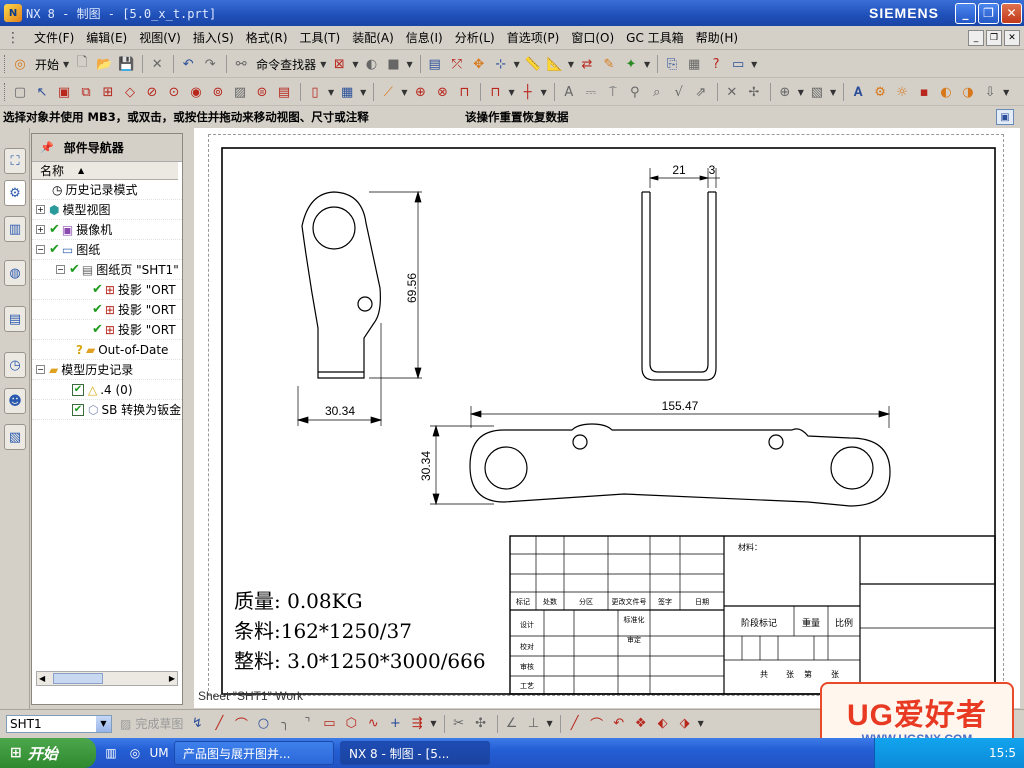 The height and width of the screenshot is (768, 1024). I want to click on image-icon: ▧, so click(817, 92).